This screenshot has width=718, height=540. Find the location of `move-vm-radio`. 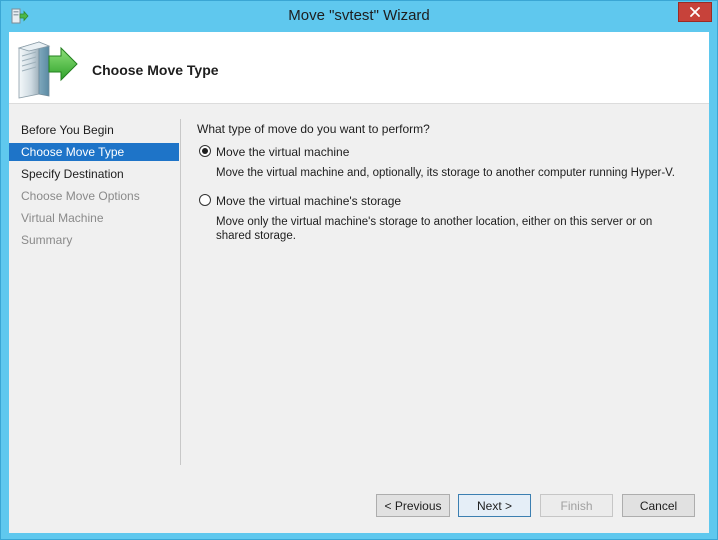

move-vm-radio is located at coordinates (205, 151).